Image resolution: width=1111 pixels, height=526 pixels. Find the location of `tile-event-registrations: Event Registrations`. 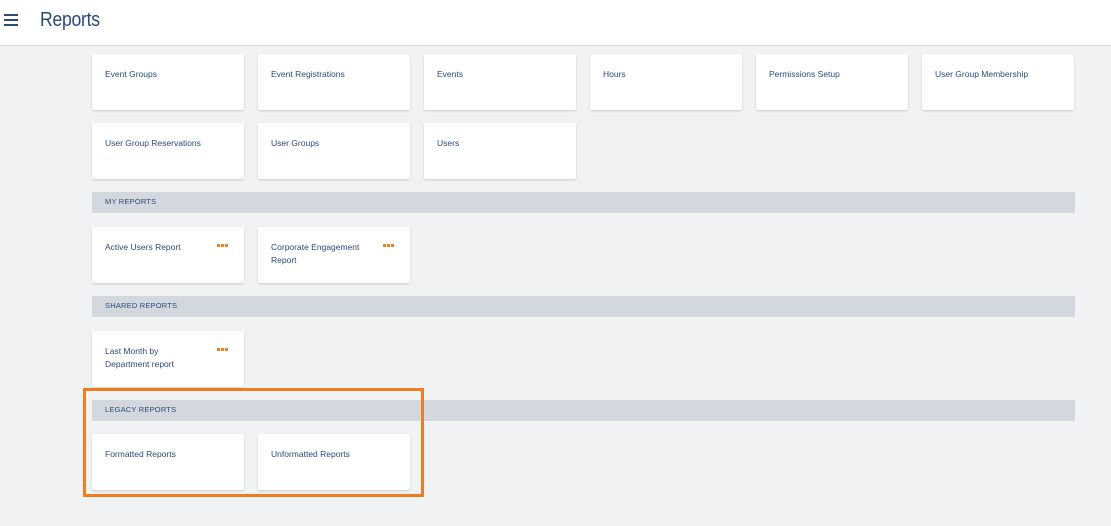

tile-event-registrations: Event Registrations is located at coordinates (334, 82).